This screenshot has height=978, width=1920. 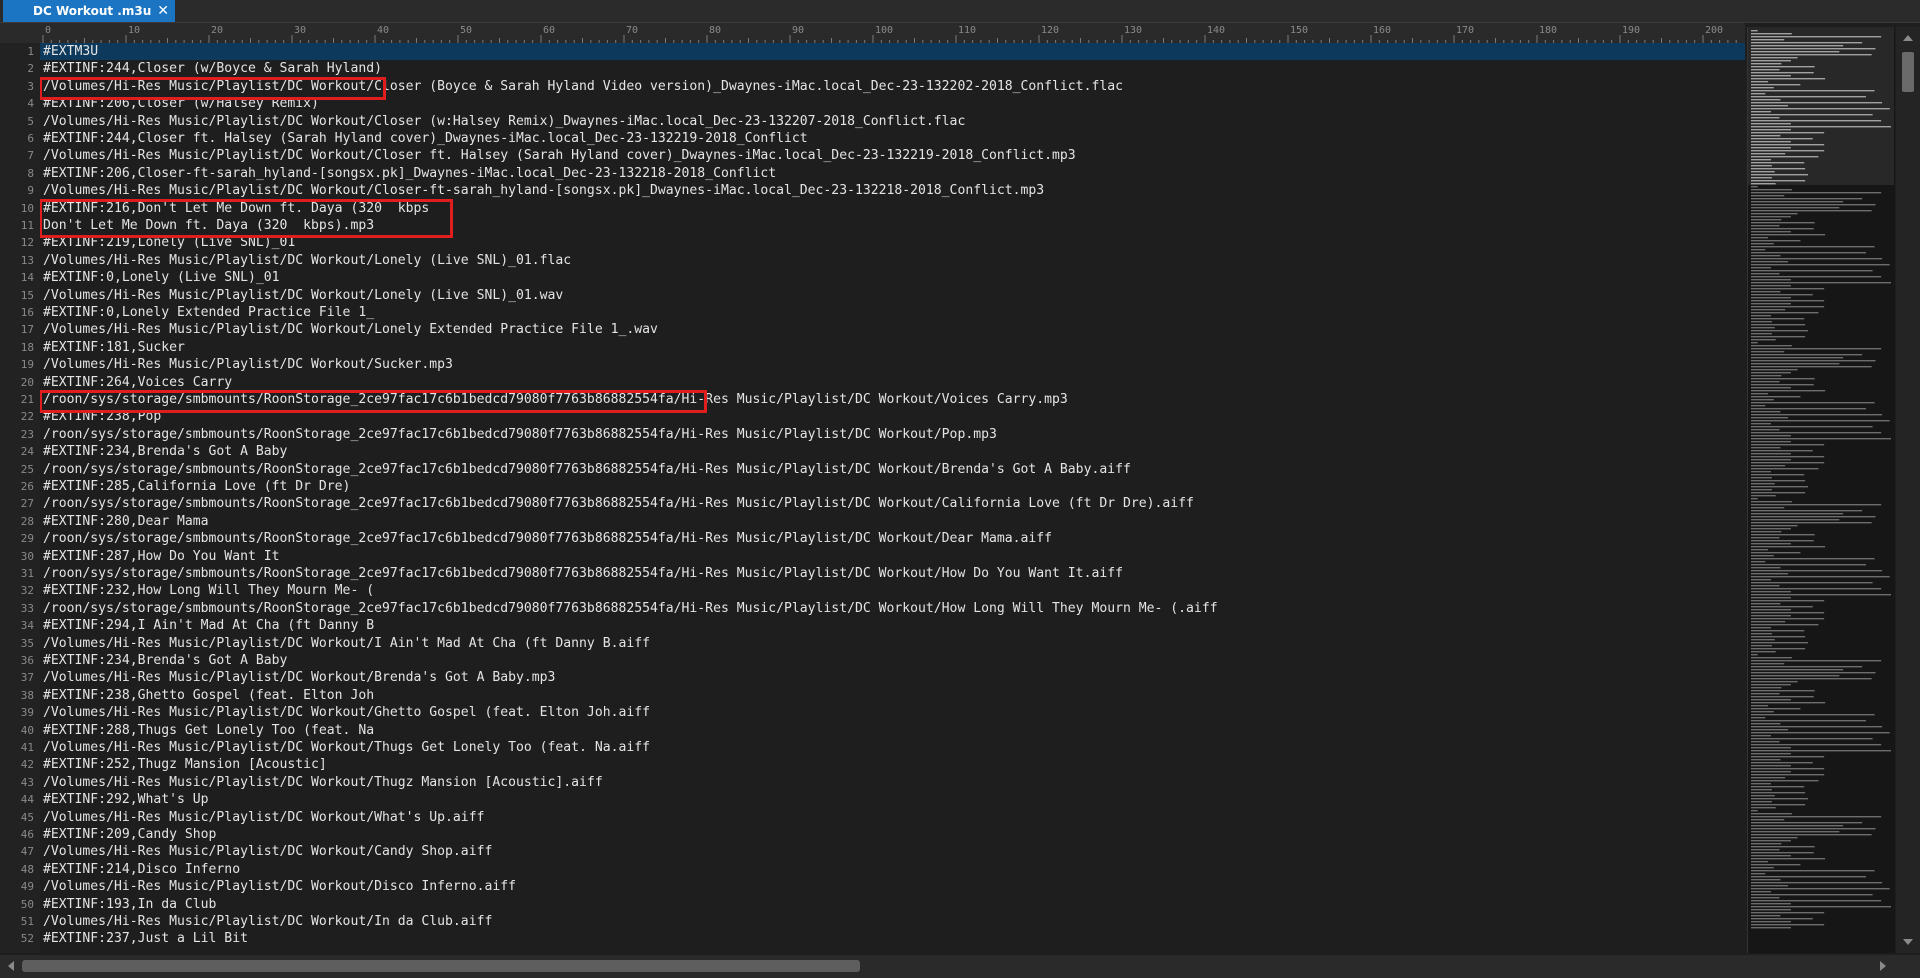 What do you see at coordinates (441, 966) in the screenshot?
I see `horizontal-scroll-thumb` at bounding box center [441, 966].